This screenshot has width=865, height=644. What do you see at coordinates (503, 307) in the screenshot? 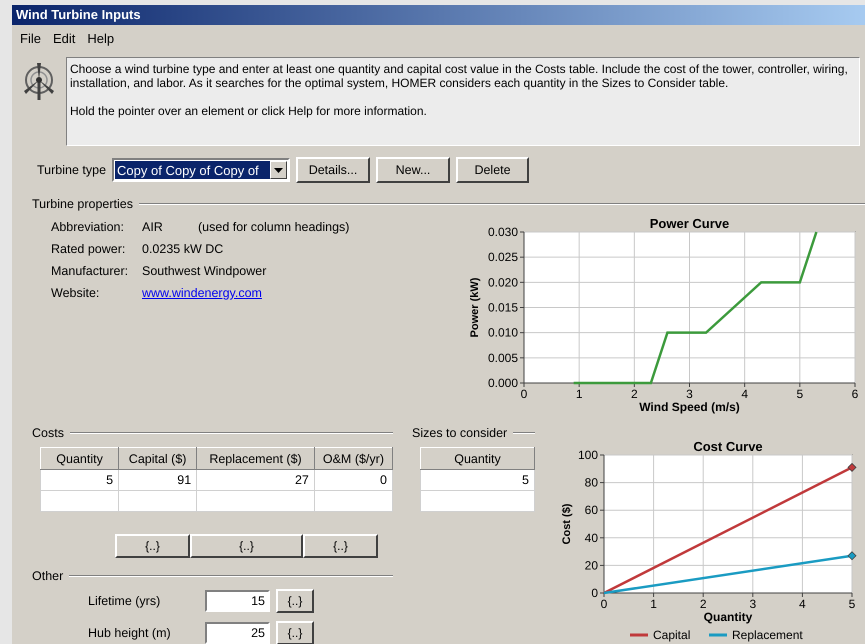
I see `tick-label: 0.015` at bounding box center [503, 307].